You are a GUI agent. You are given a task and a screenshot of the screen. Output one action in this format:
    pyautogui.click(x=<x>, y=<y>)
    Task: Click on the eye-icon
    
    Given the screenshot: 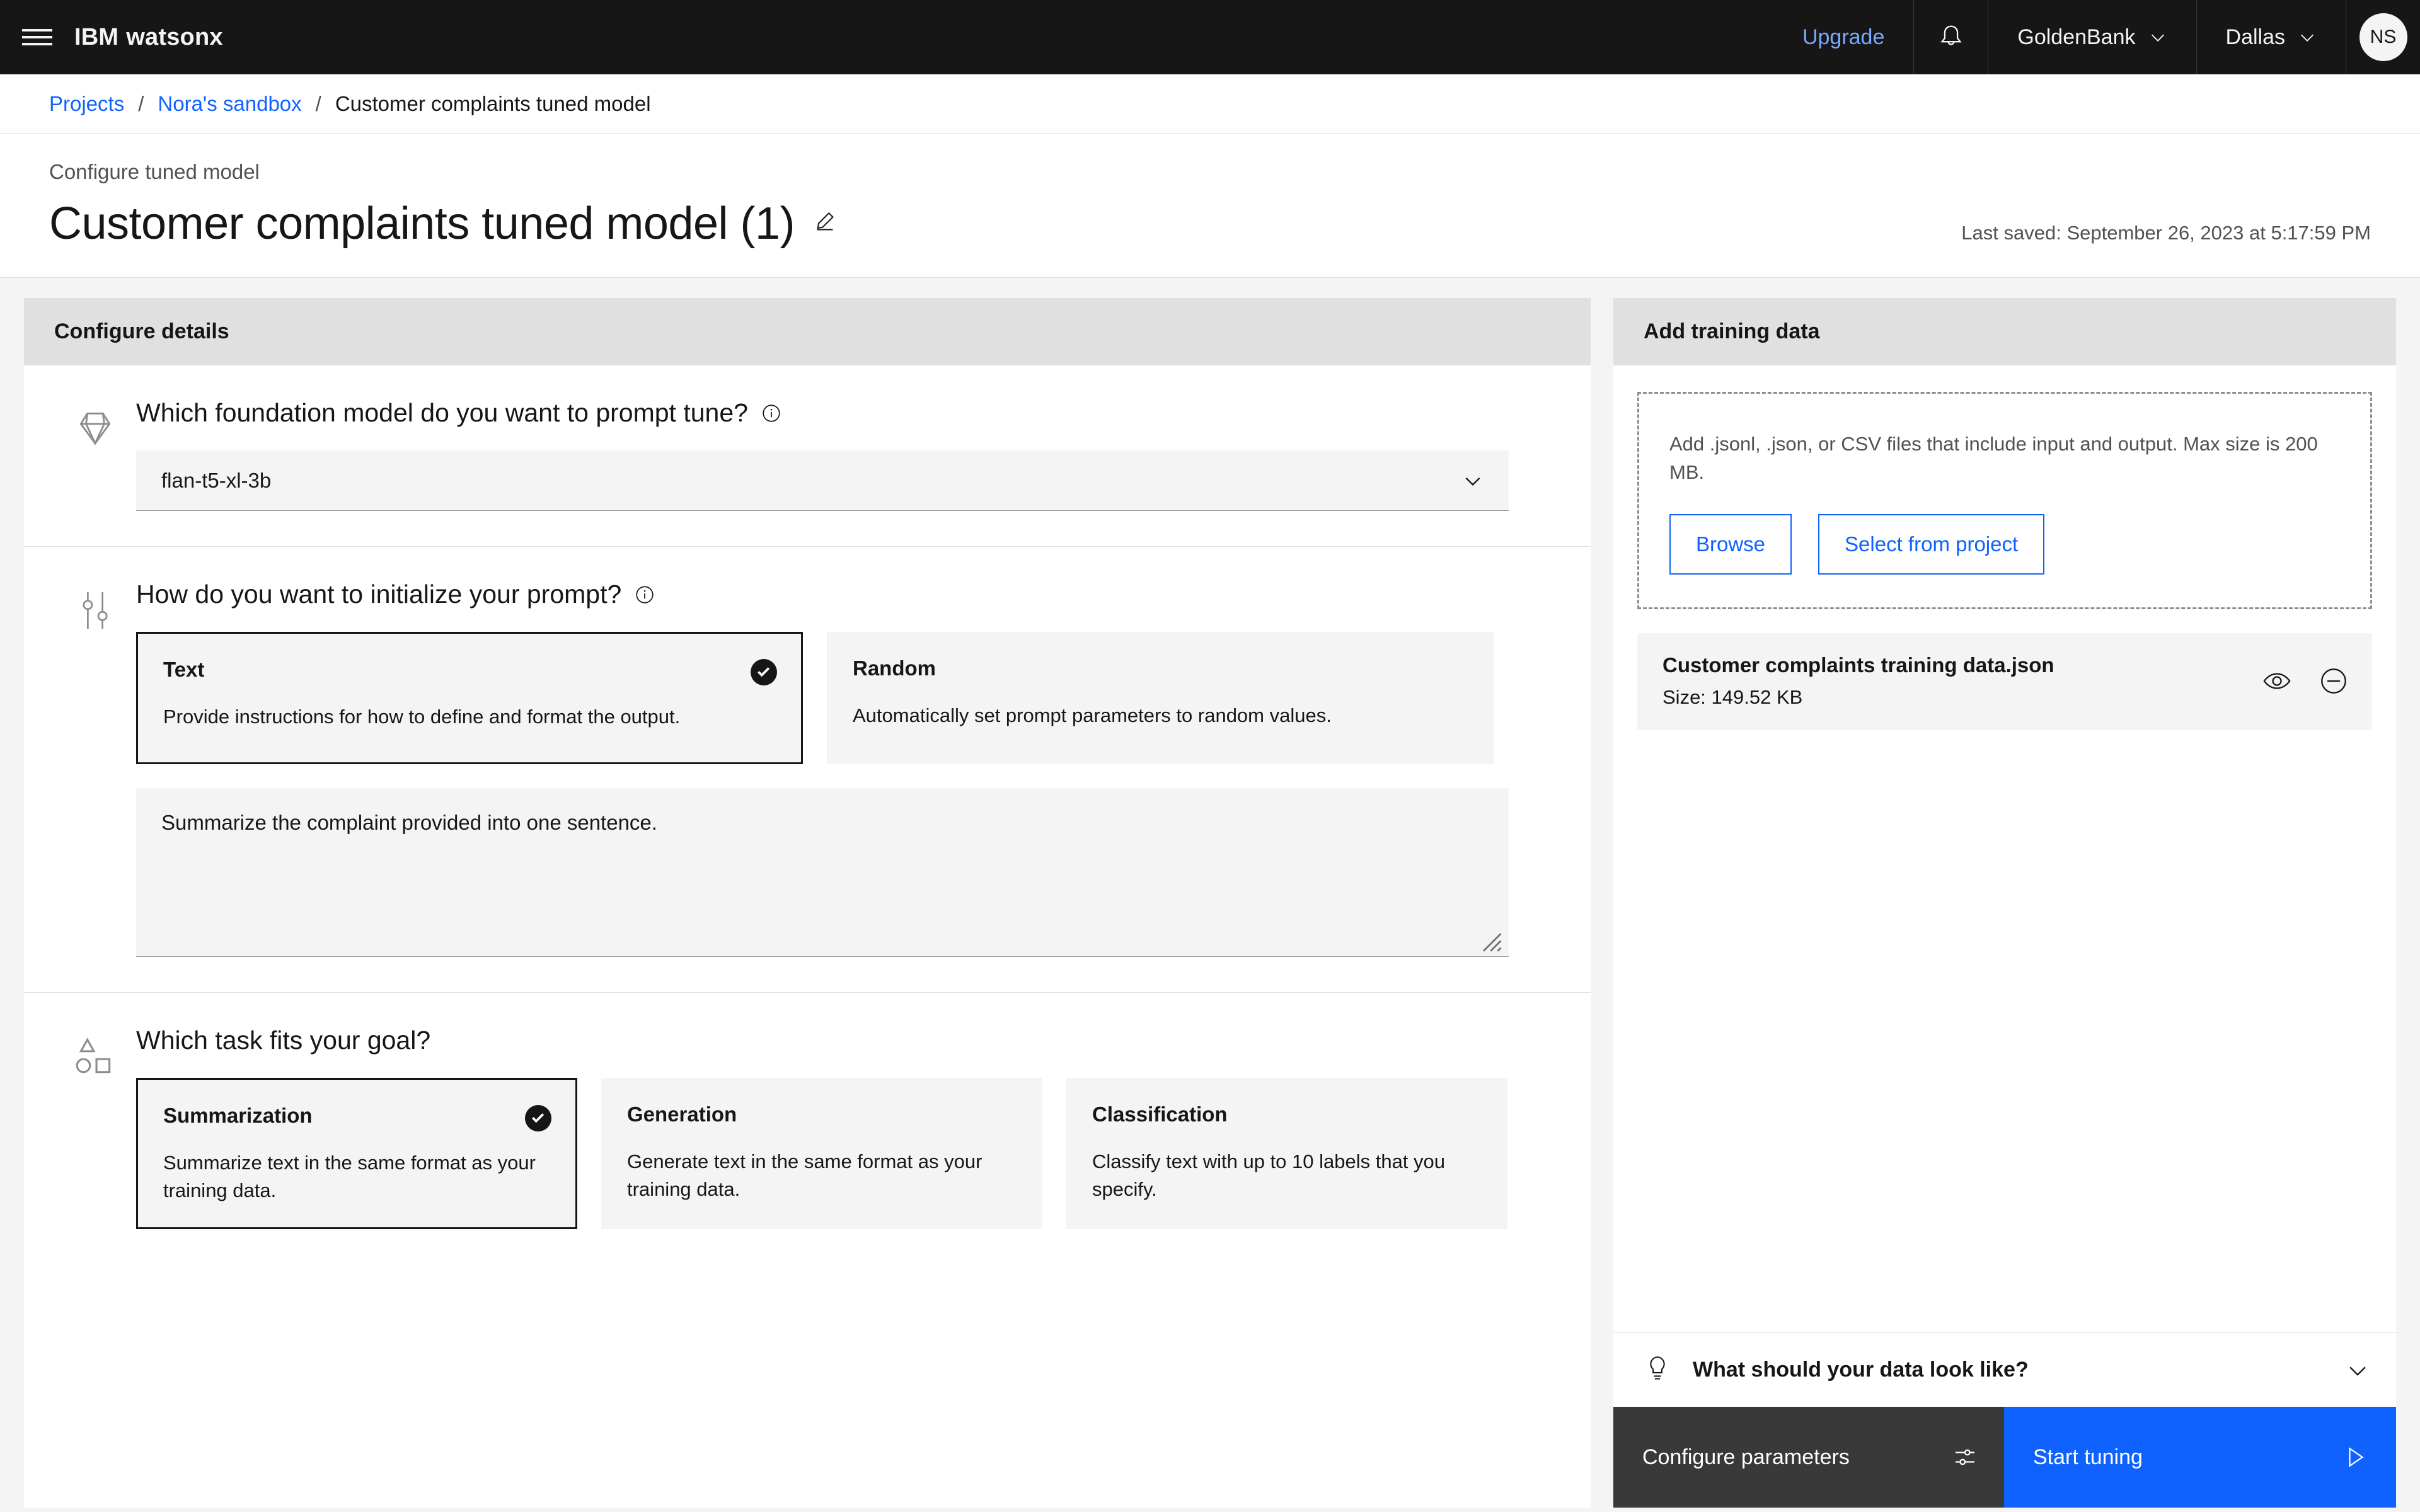 What is the action you would take?
    pyautogui.click(x=2277, y=681)
    